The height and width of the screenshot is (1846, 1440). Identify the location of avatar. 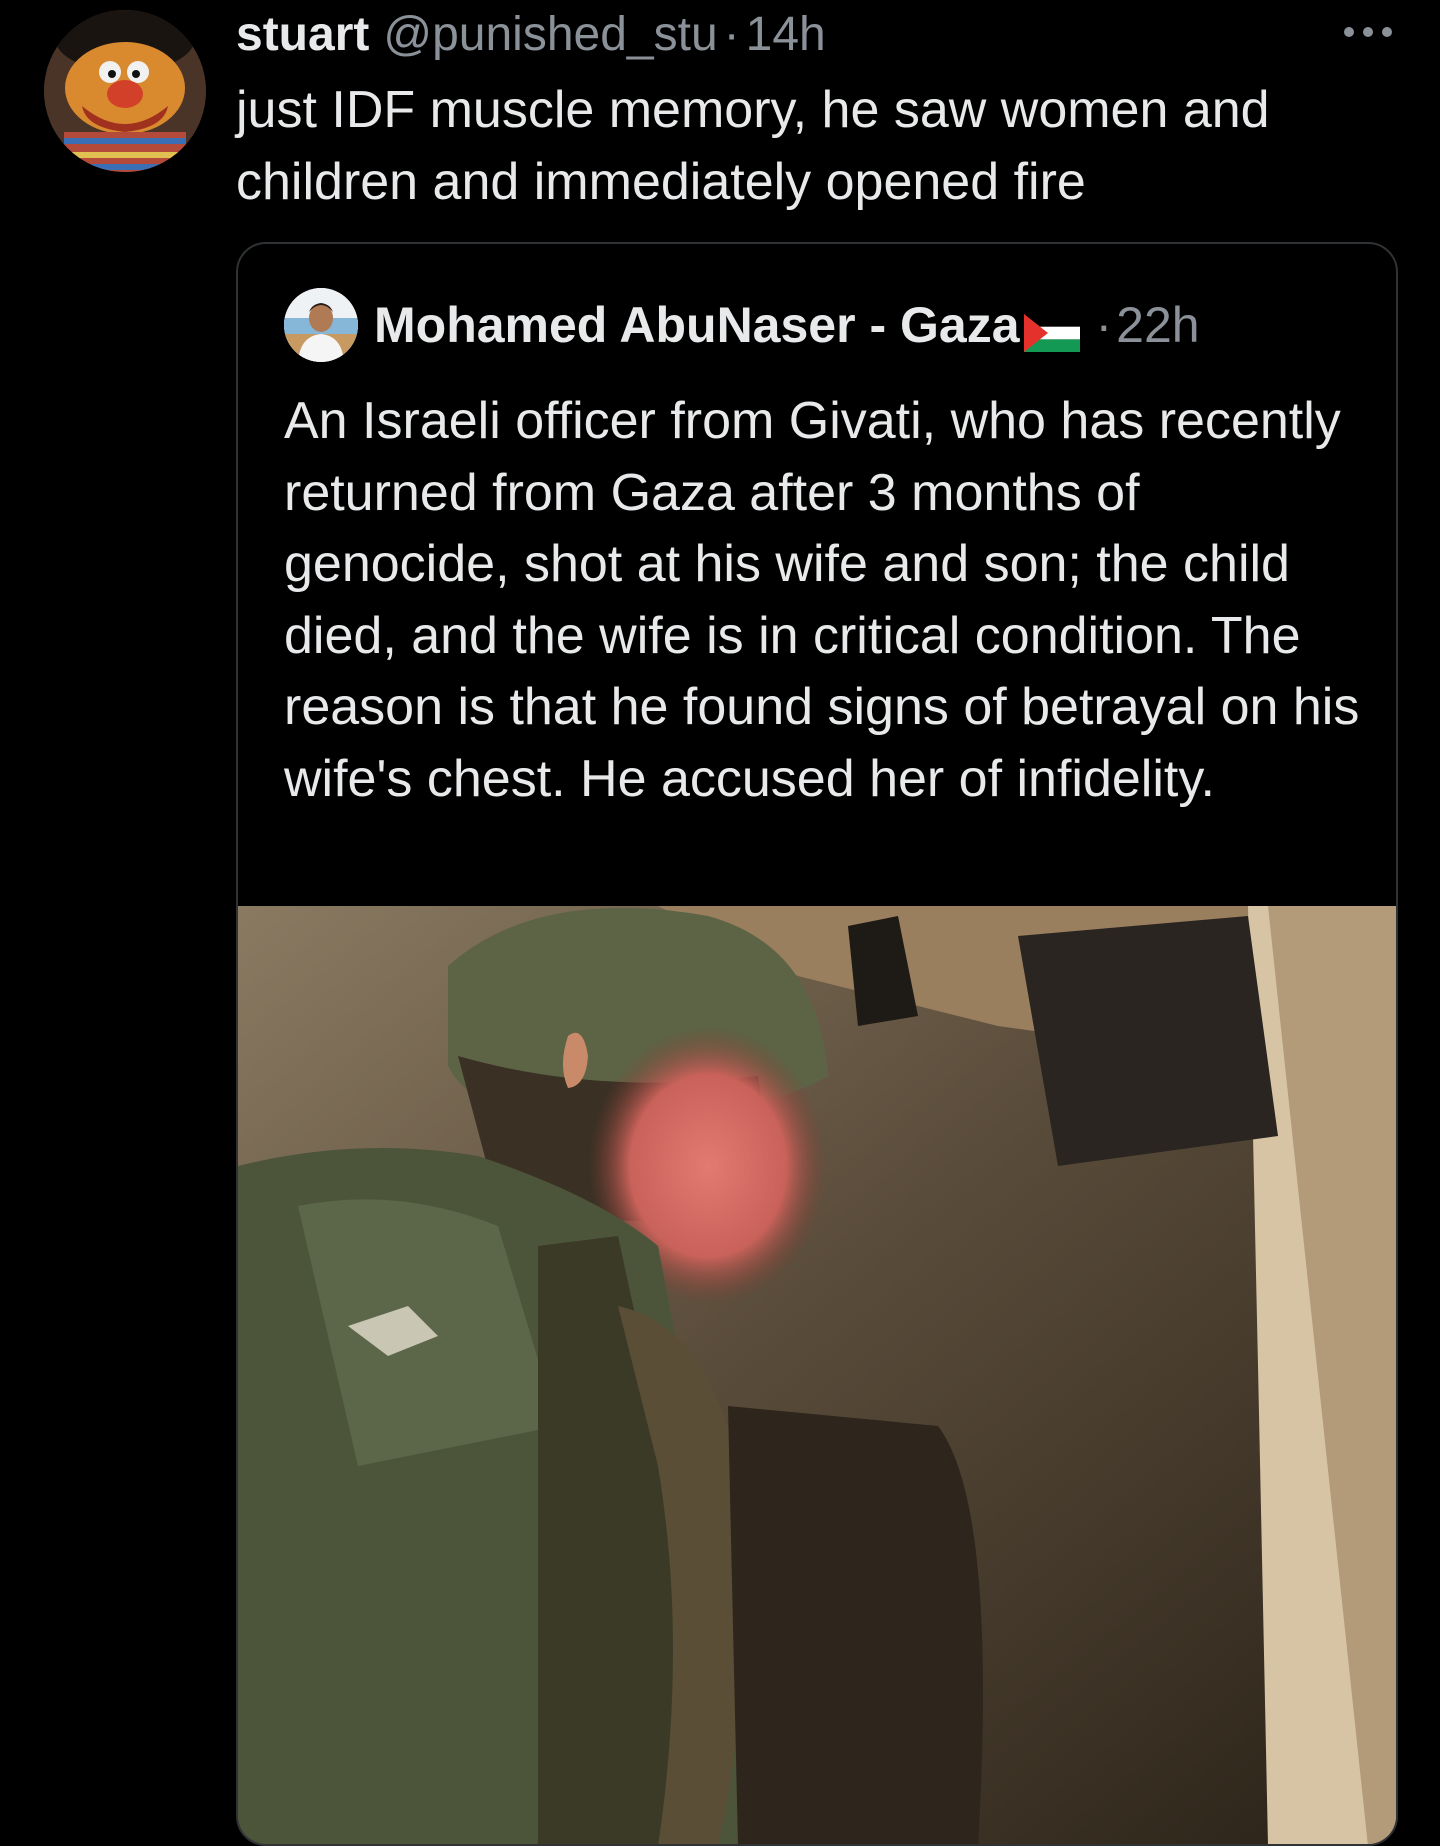
(125, 91).